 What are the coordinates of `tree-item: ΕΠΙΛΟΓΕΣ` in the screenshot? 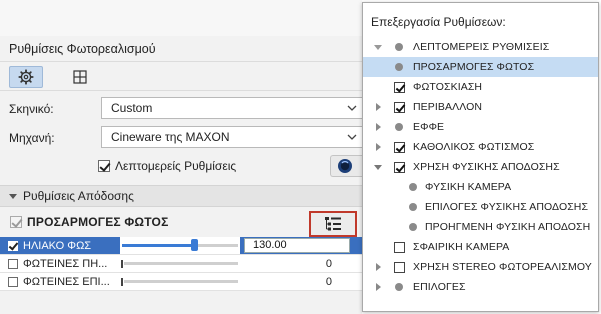 It's located at (480, 287).